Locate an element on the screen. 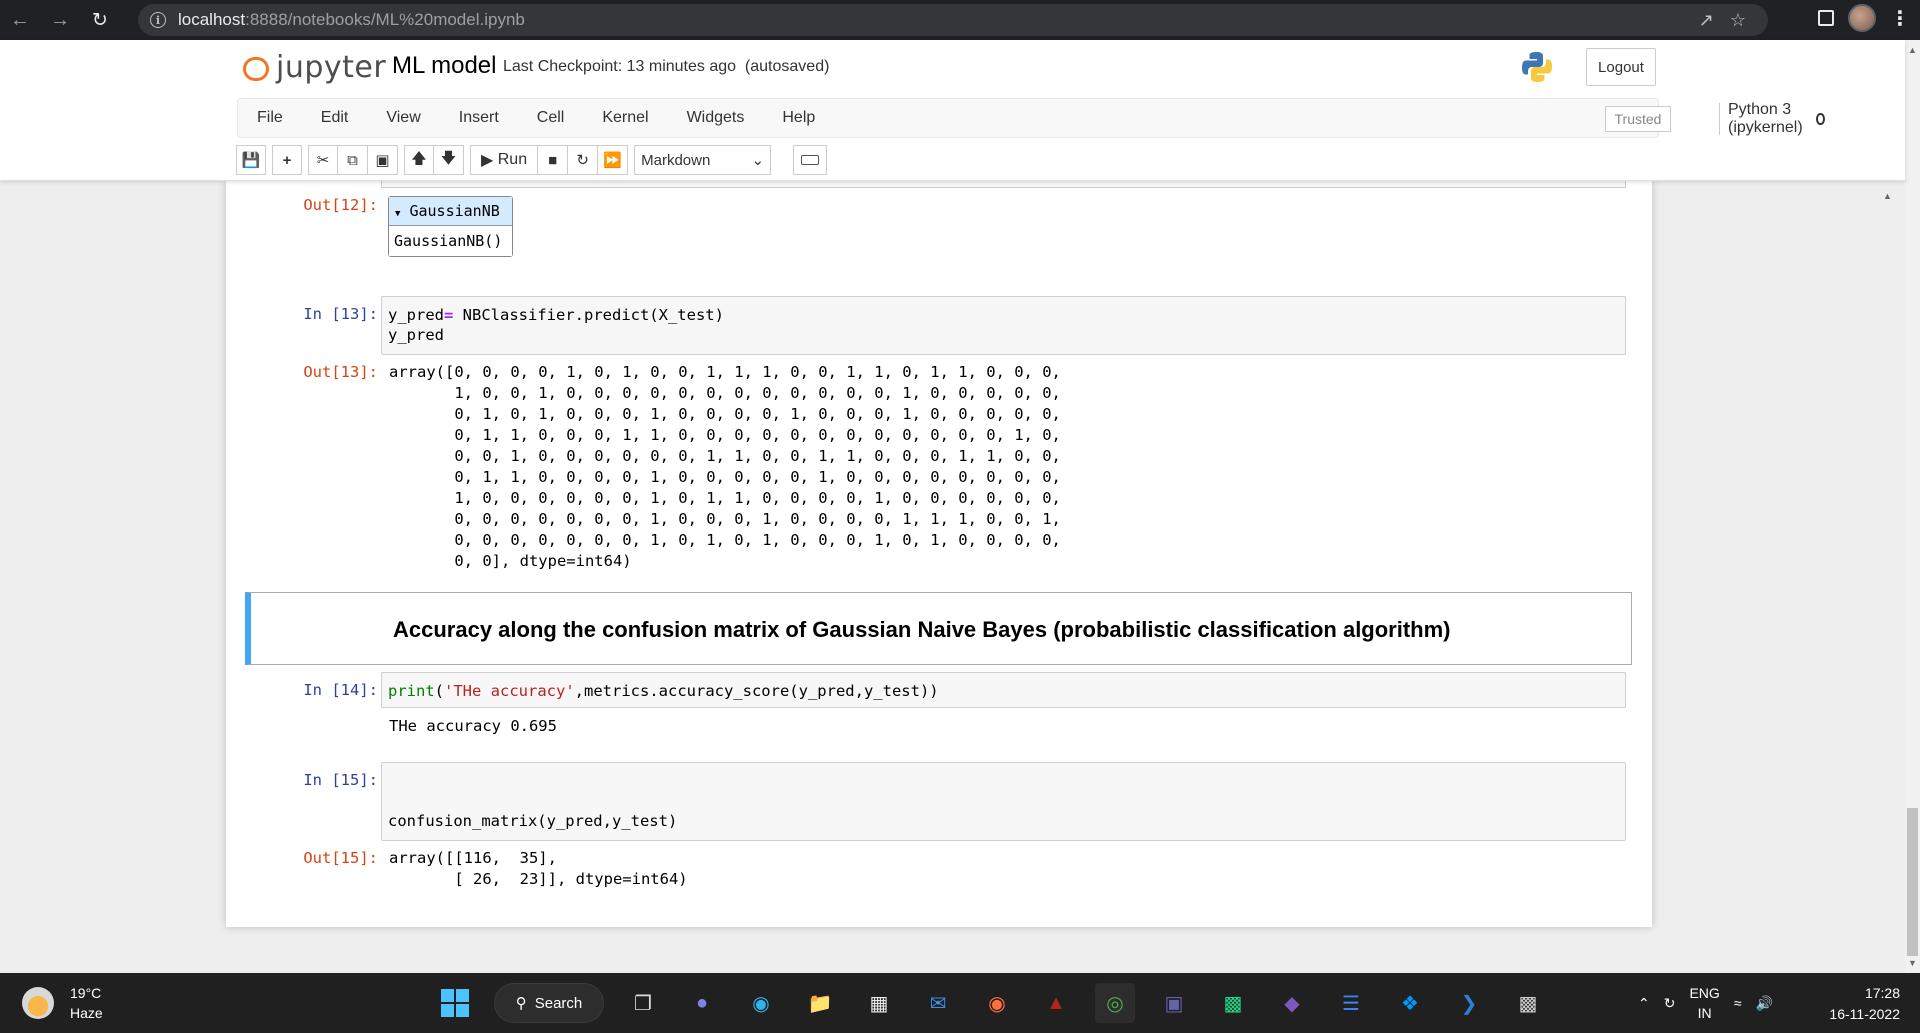 The width and height of the screenshot is (1920, 1033). jupyter-logo-icon is located at coordinates (256, 68).